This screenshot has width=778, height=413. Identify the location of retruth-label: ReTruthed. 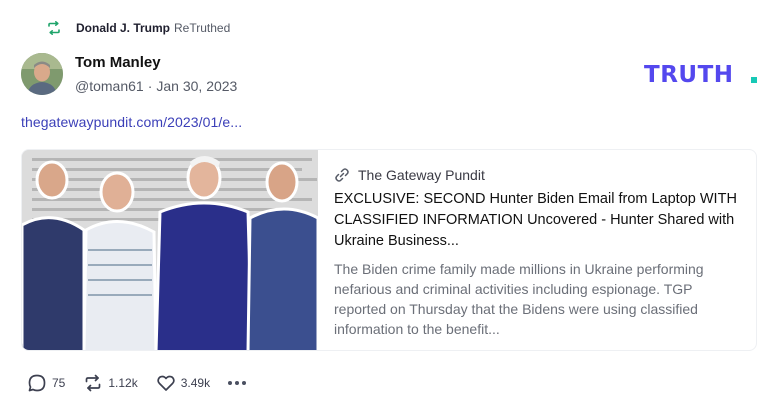
(202, 28).